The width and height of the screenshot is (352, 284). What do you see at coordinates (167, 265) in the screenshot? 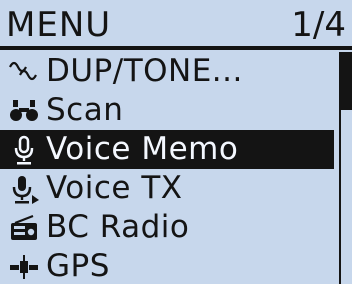
I see `menu-item-gps: GPS` at bounding box center [167, 265].